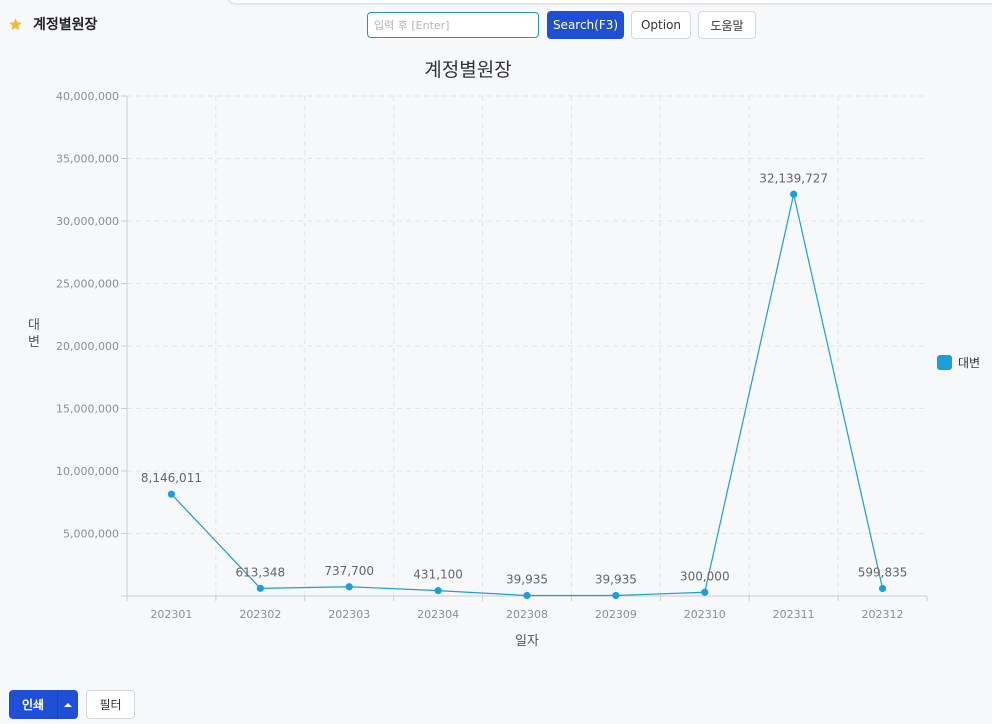 This screenshot has width=992, height=724. What do you see at coordinates (349, 571) in the screenshot?
I see `data-label: 737,700` at bounding box center [349, 571].